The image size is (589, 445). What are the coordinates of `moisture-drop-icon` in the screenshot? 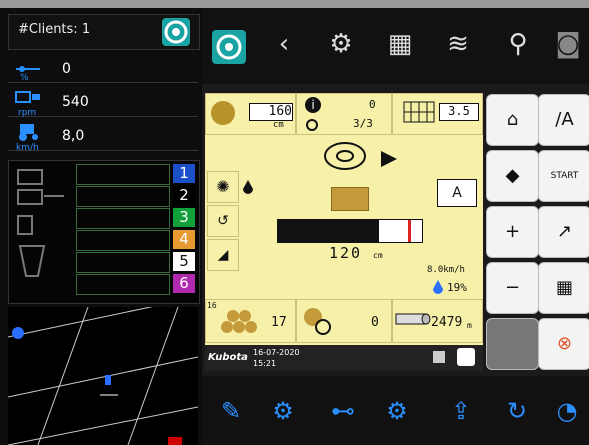 It's located at (438, 286).